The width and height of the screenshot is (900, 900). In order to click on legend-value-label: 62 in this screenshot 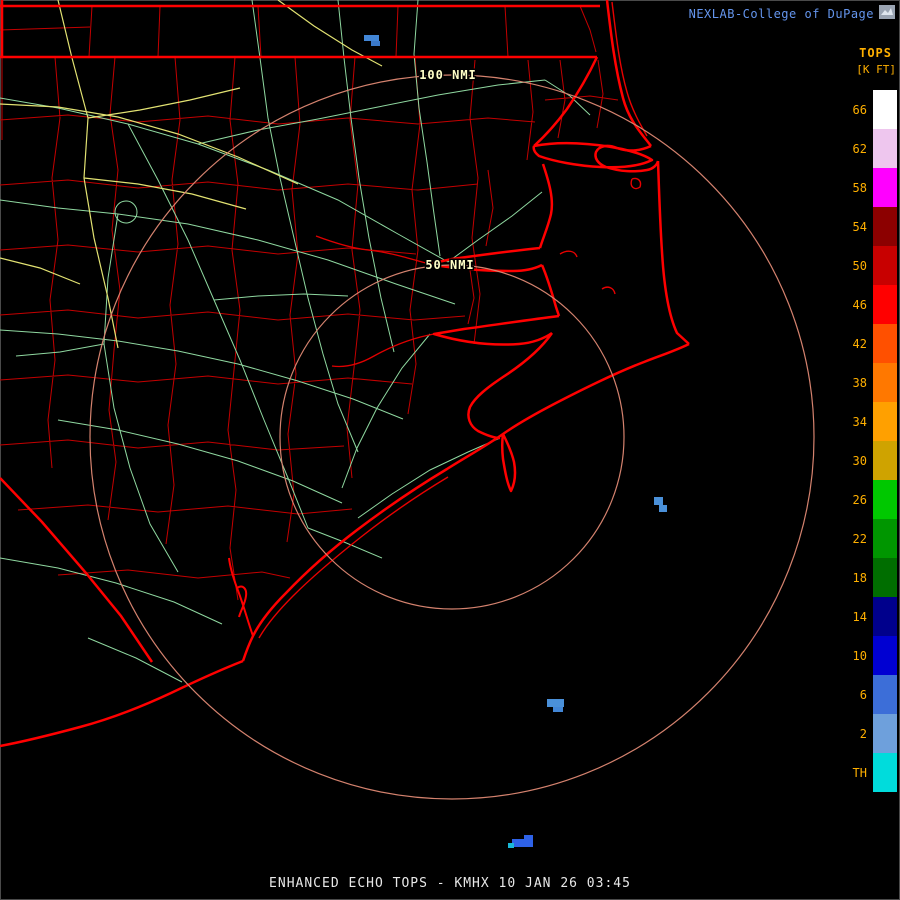, I will do `click(859, 148)`.